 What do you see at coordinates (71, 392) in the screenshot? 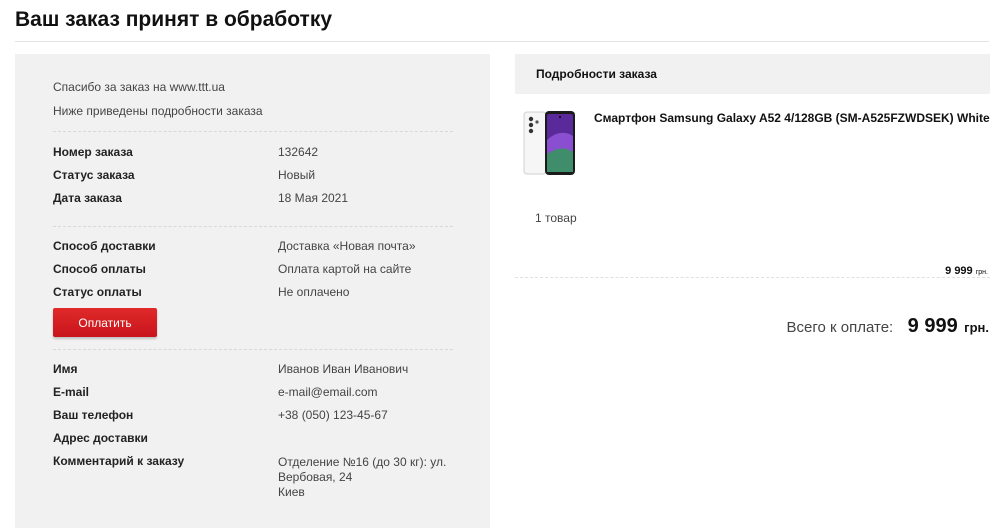
I see `customer-email-label: E-mail` at bounding box center [71, 392].